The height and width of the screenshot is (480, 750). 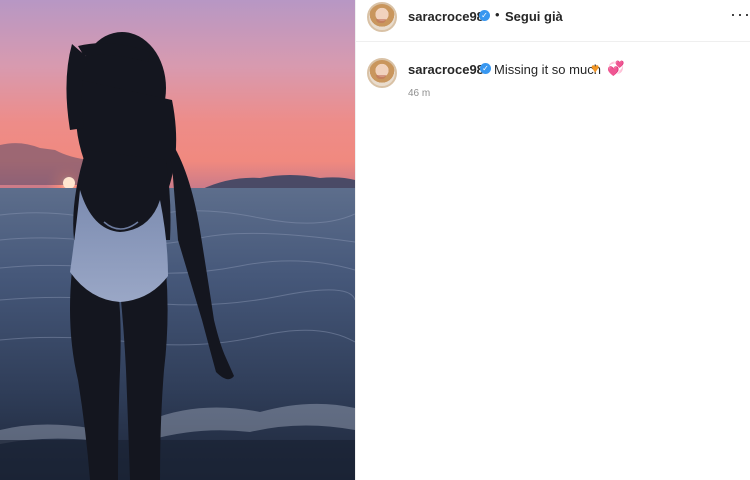 What do you see at coordinates (382, 17) in the screenshot?
I see `author-avatar` at bounding box center [382, 17].